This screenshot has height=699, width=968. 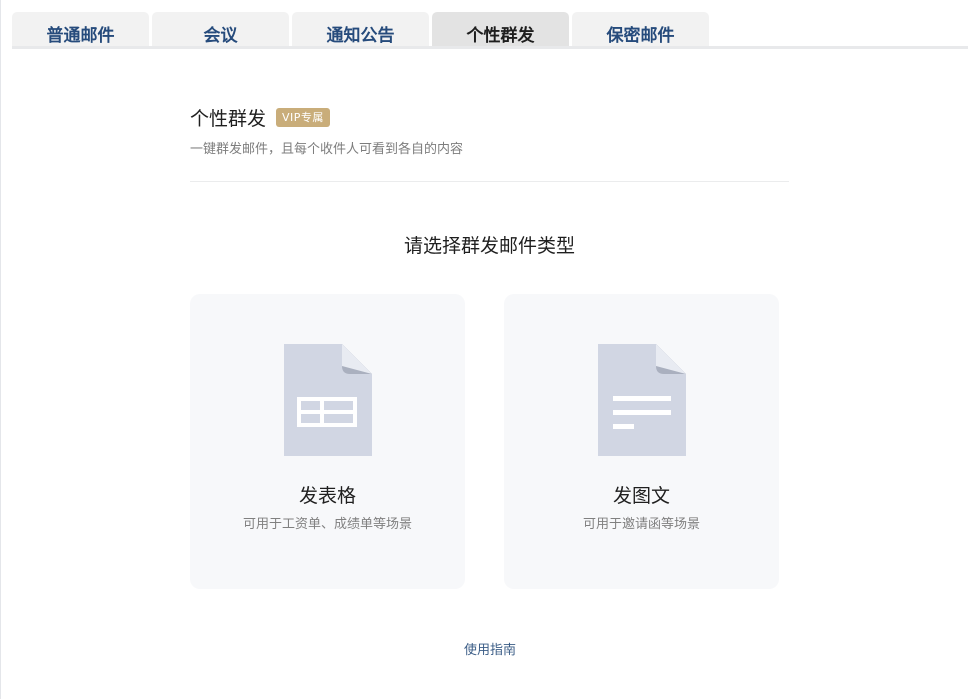 What do you see at coordinates (220, 29) in the screenshot?
I see `tab-meeting: 会议` at bounding box center [220, 29].